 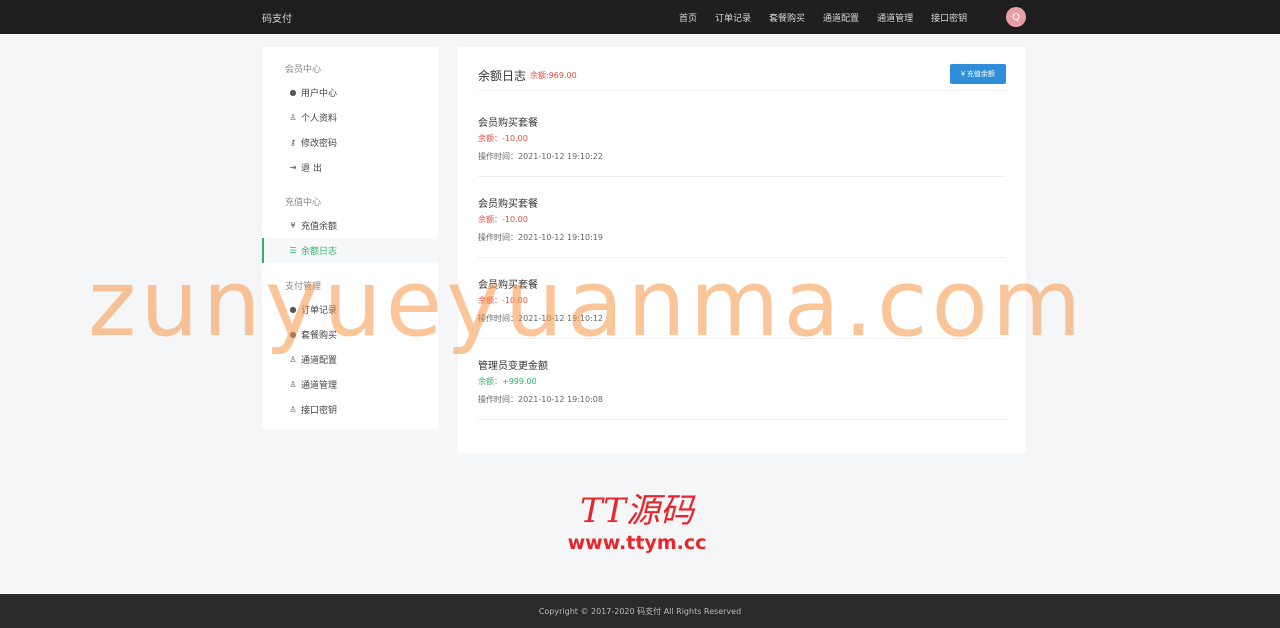 I want to click on sidebar-item-user-center: ● 用户中心, so click(x=350, y=92).